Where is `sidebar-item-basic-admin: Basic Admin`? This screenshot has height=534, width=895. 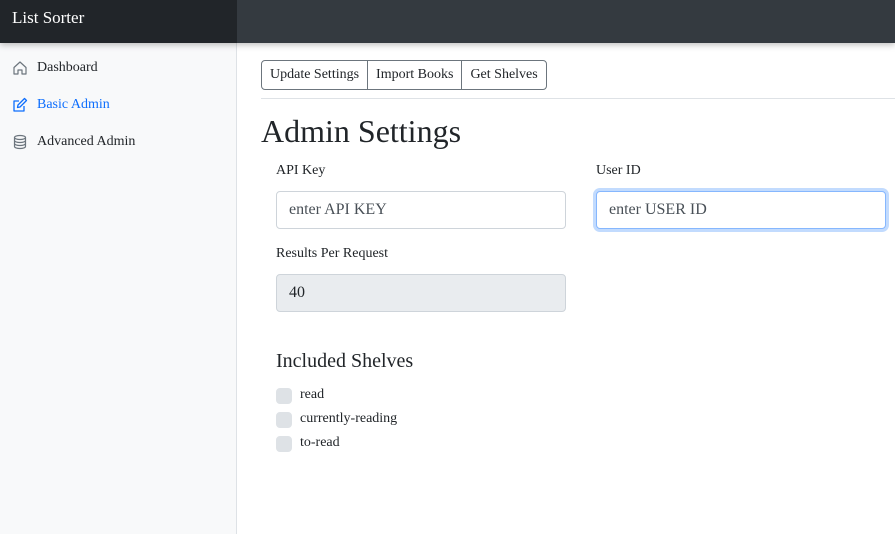
sidebar-item-basic-admin: Basic Admin is located at coordinates (61, 105).